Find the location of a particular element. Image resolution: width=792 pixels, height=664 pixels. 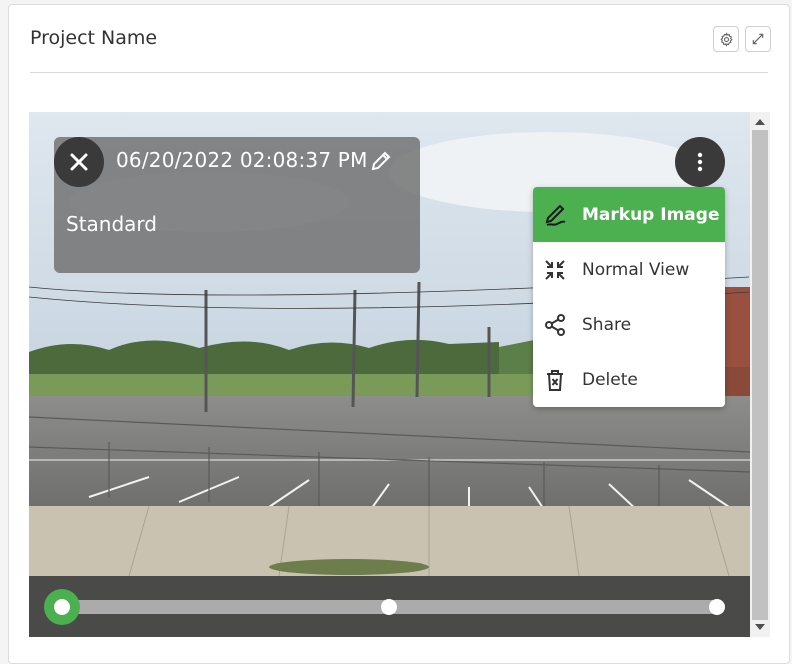

options-menu: Markup Image Normal View Share Delete is located at coordinates (629, 297).